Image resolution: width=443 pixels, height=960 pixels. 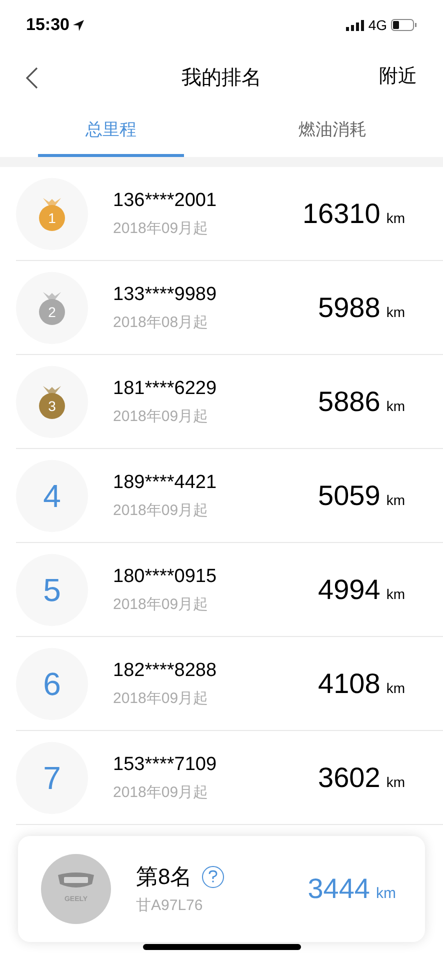 I want to click on distance-value: 3602, so click(x=349, y=777).